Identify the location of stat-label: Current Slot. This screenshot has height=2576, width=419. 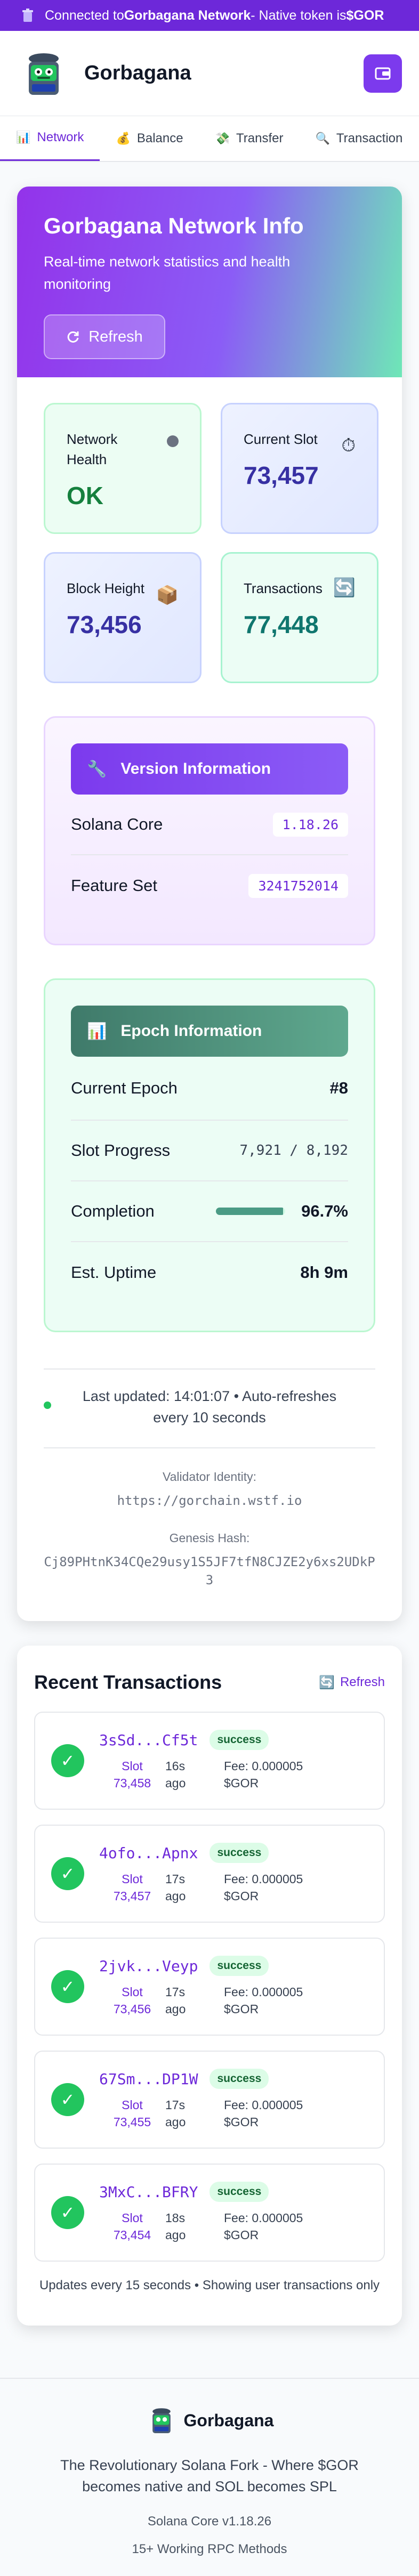
(281, 439).